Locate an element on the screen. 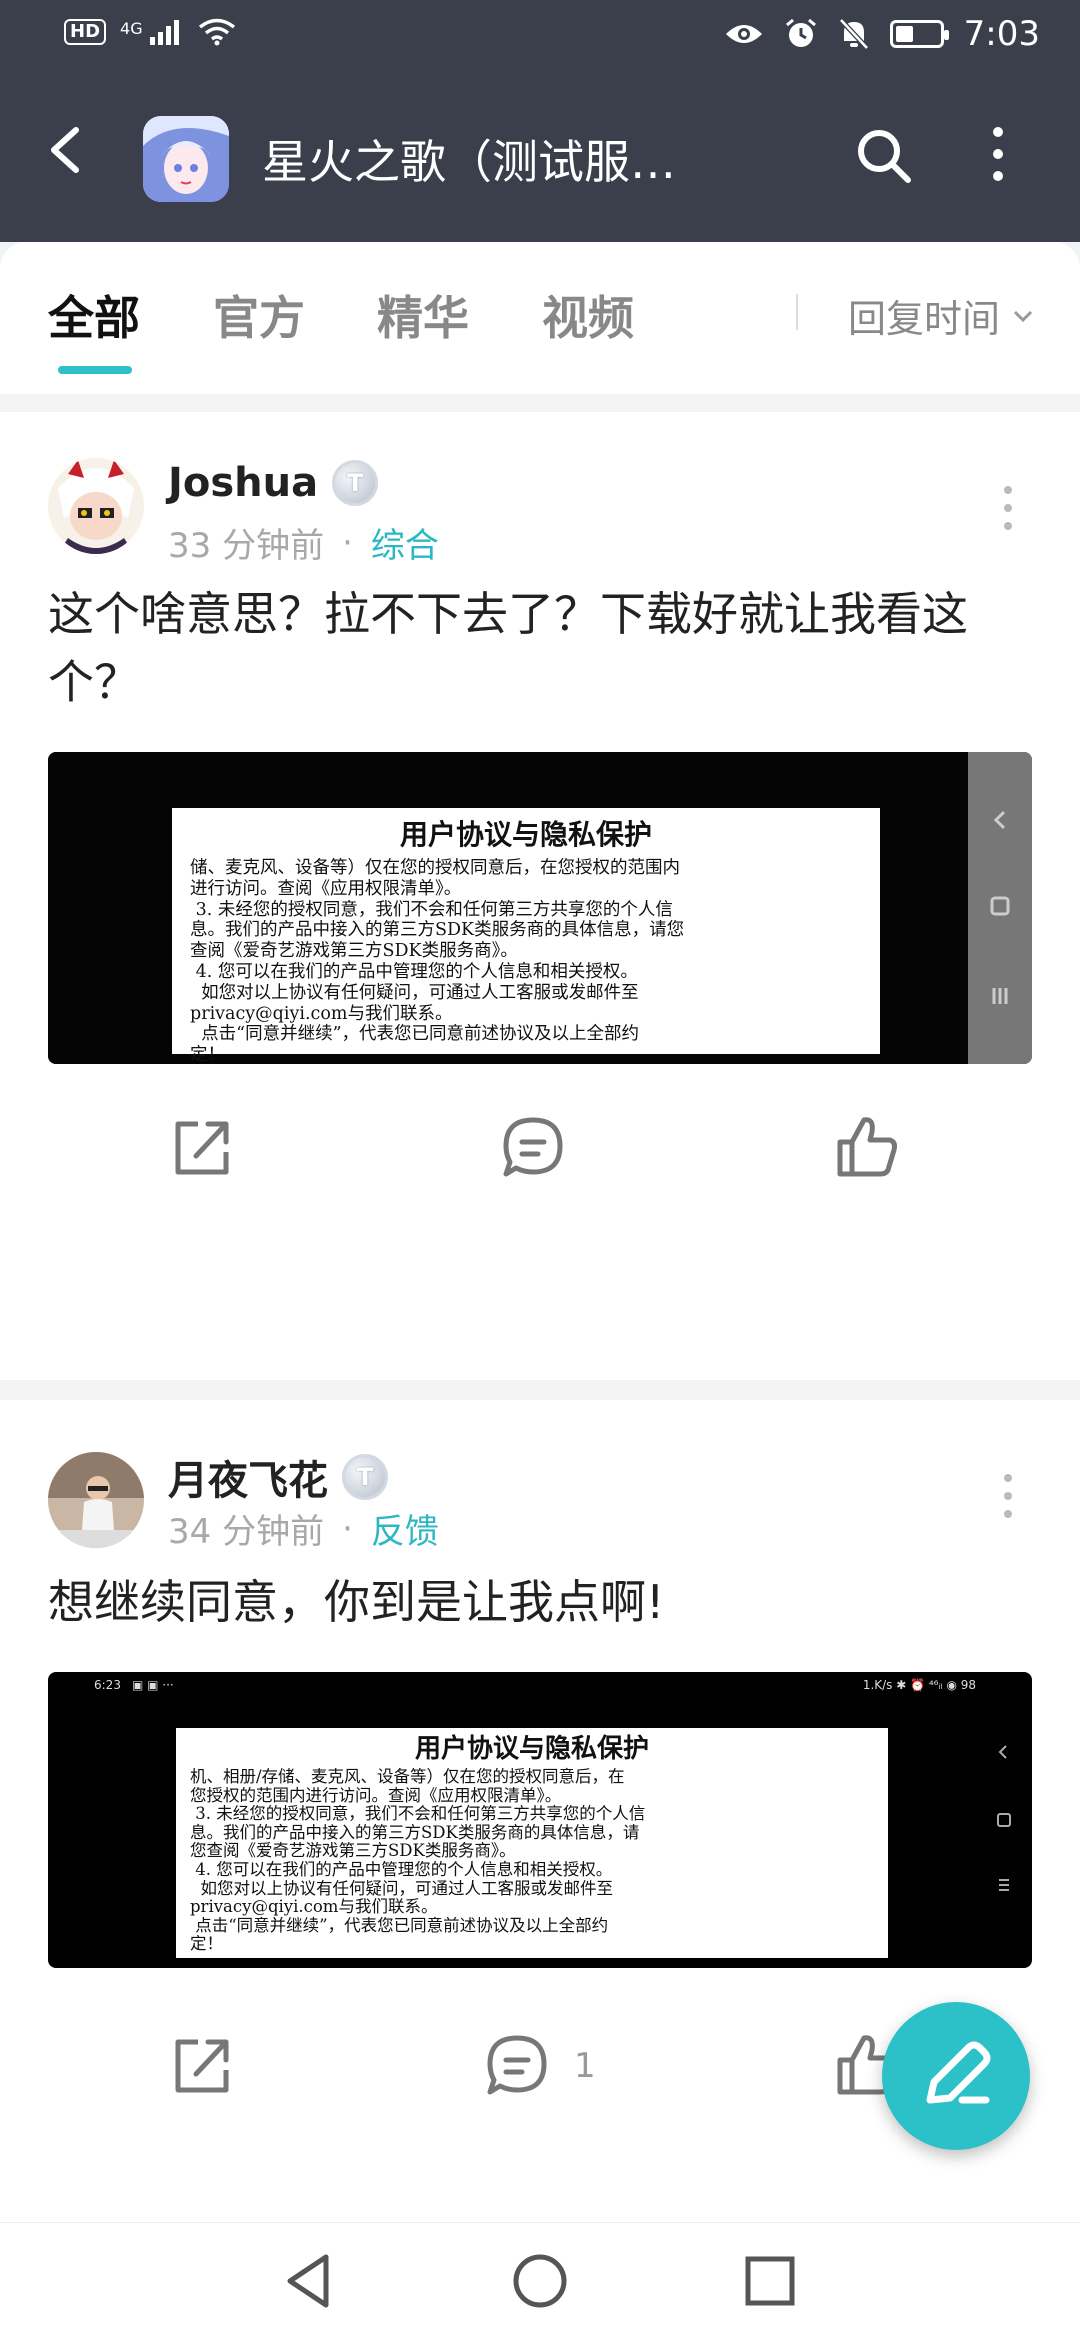 This screenshot has width=1080, height=2340. post-meta: 34 分钟前 · 反馈 is located at coordinates (303, 1528).